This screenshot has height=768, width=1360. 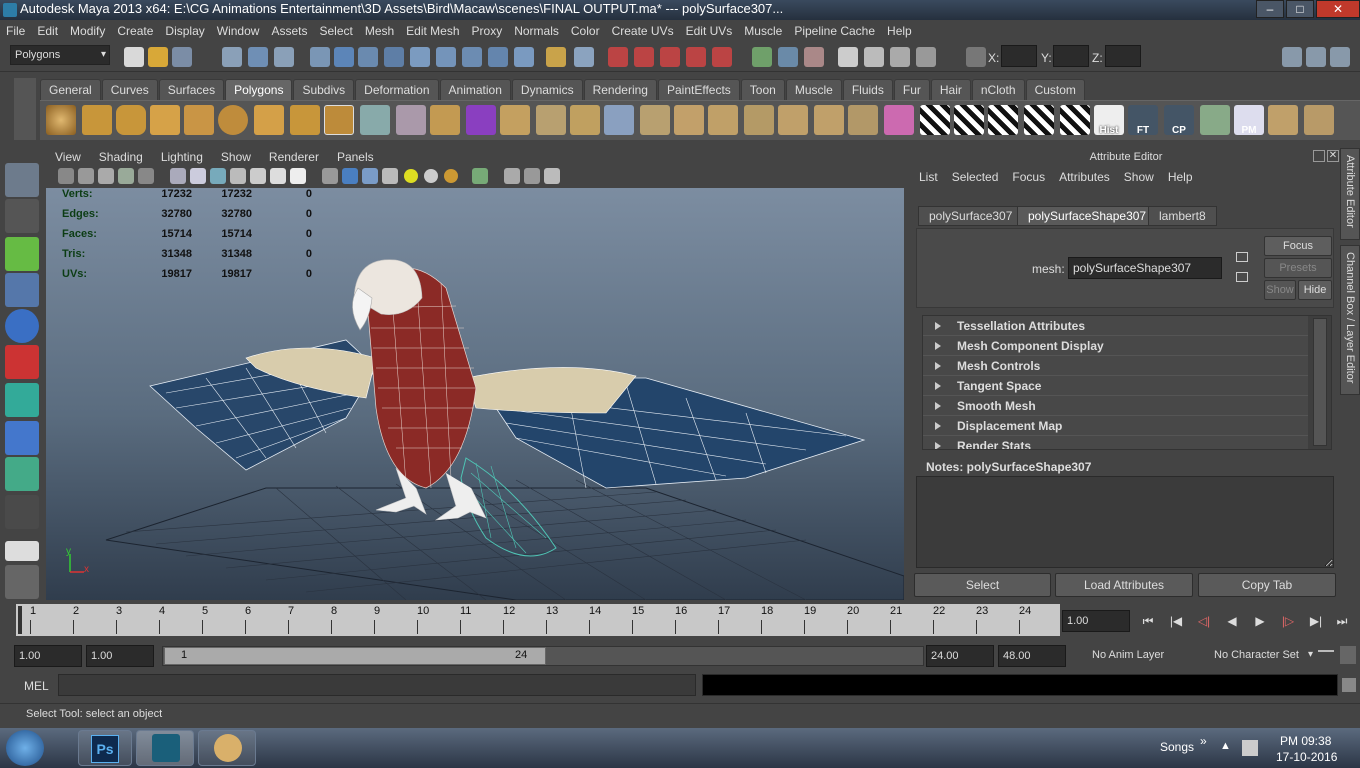 I want to click on last-tool-icon, so click(x=22, y=512).